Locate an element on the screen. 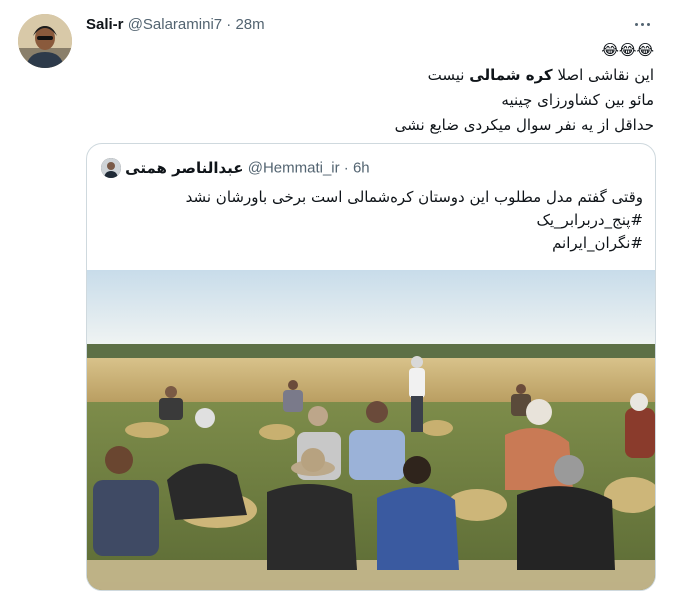 Image resolution: width=677 pixels, height=600 pixels. tweet-line-1-bold: کره شمالی is located at coordinates (511, 75).